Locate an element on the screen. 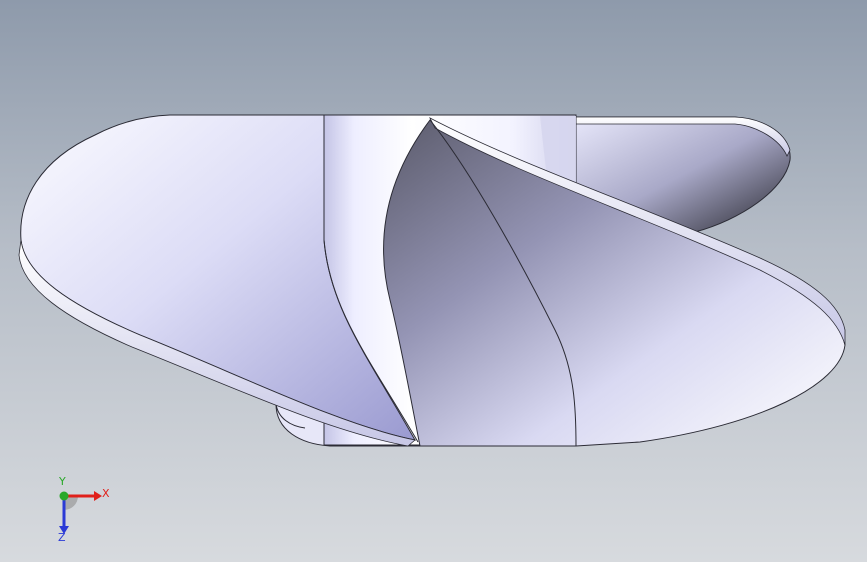 This screenshot has height=562, width=867. x-axis-arrowhead is located at coordinates (98, 496).